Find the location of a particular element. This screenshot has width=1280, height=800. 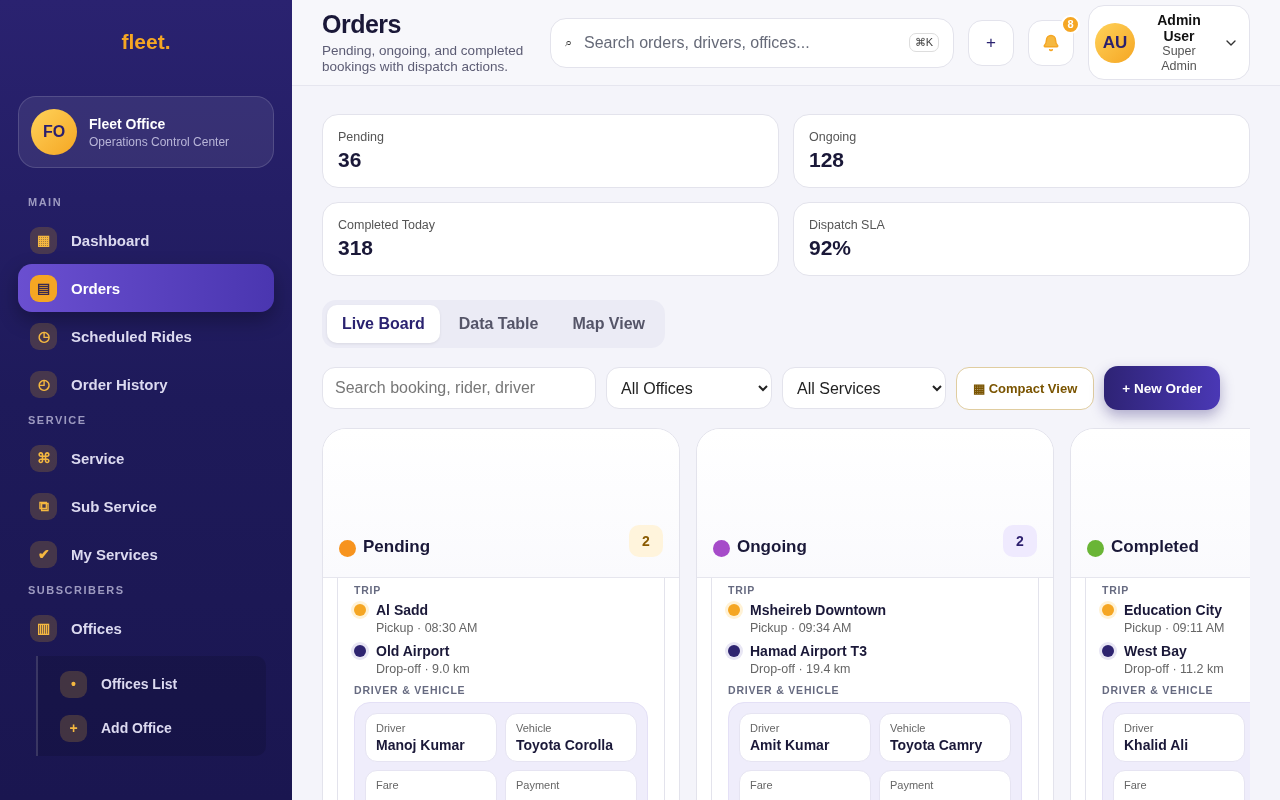

submenu-icon: + is located at coordinates (73, 728).